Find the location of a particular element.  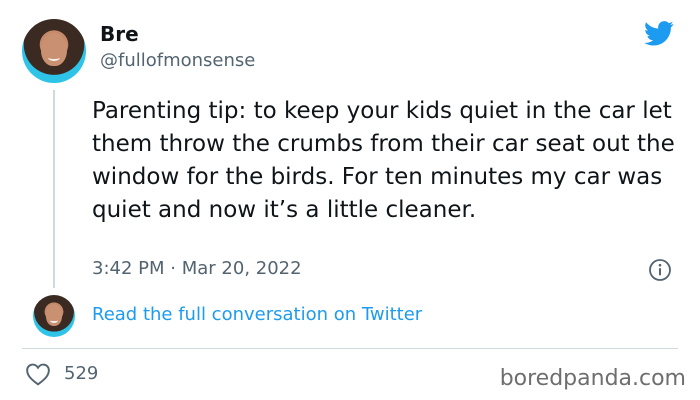

tweet-timestamp: 3:42 PM · Mar 20, 2022 is located at coordinates (197, 268).